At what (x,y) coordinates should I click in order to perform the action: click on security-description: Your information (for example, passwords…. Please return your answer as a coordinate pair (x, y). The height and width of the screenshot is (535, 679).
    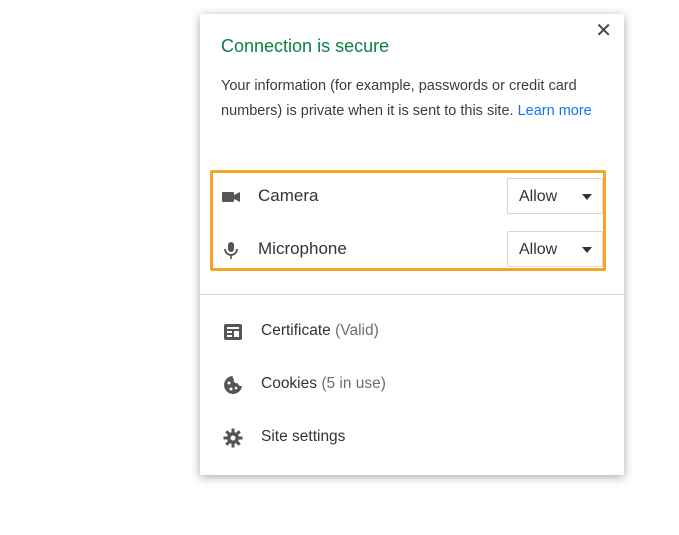
    Looking at the image, I should click on (411, 99).